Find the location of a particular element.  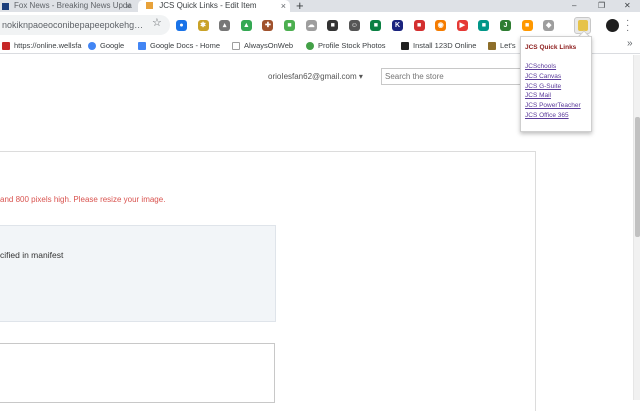

ext-cloud-icon: ☁ is located at coordinates (311, 25).